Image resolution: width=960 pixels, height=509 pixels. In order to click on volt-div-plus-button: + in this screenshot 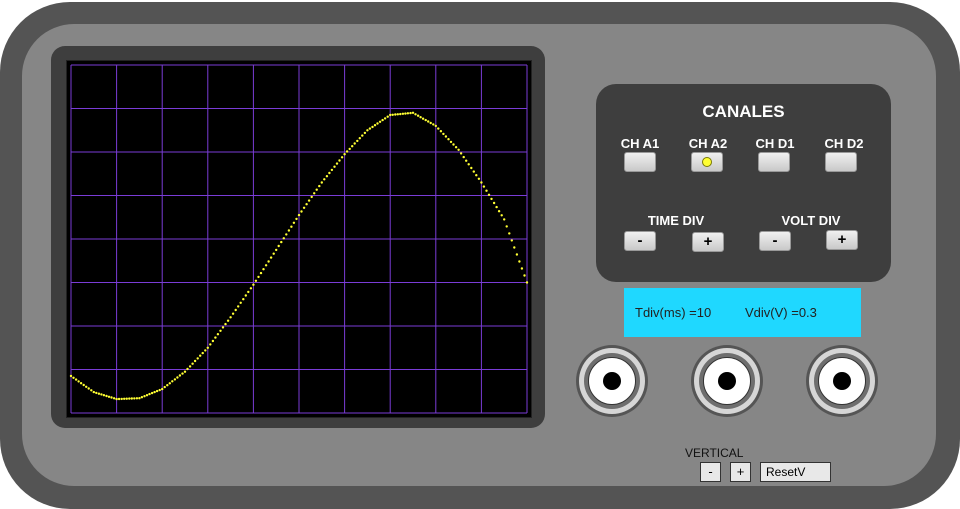, I will do `click(842, 240)`.